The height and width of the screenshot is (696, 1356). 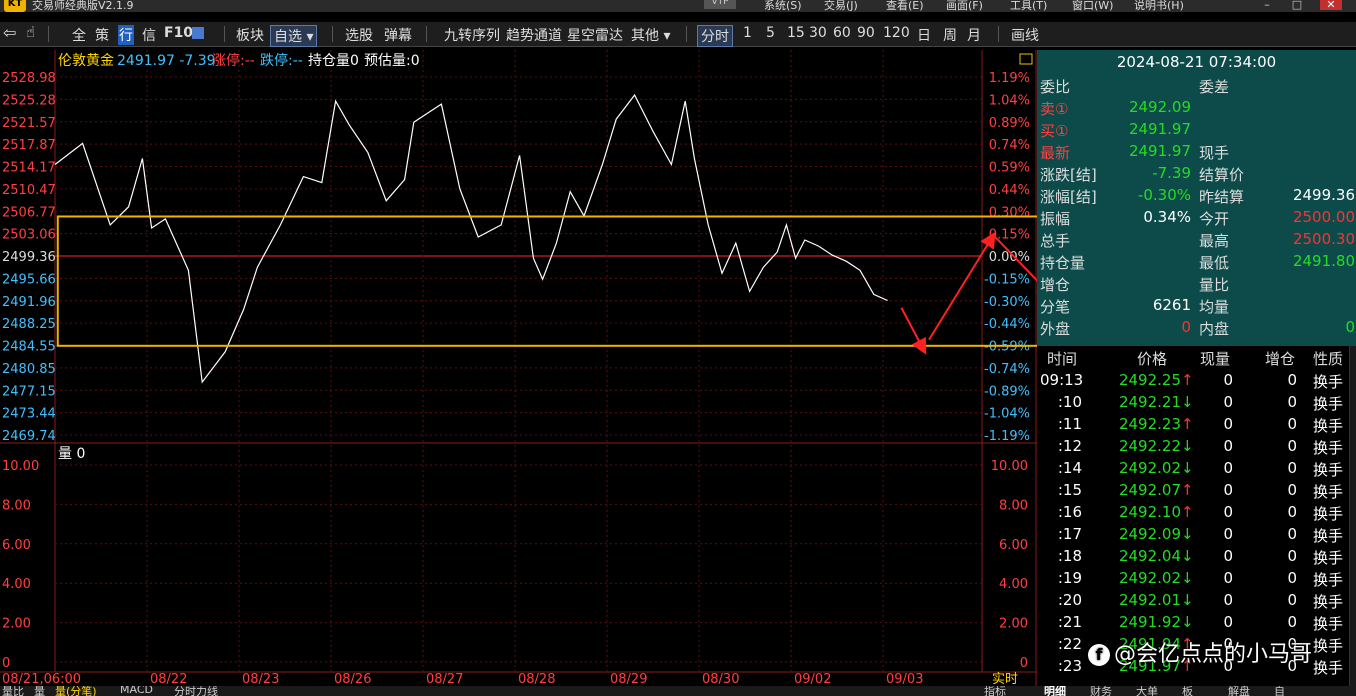 What do you see at coordinates (841, 6) in the screenshot?
I see `menu-1: 交易(J)` at bounding box center [841, 6].